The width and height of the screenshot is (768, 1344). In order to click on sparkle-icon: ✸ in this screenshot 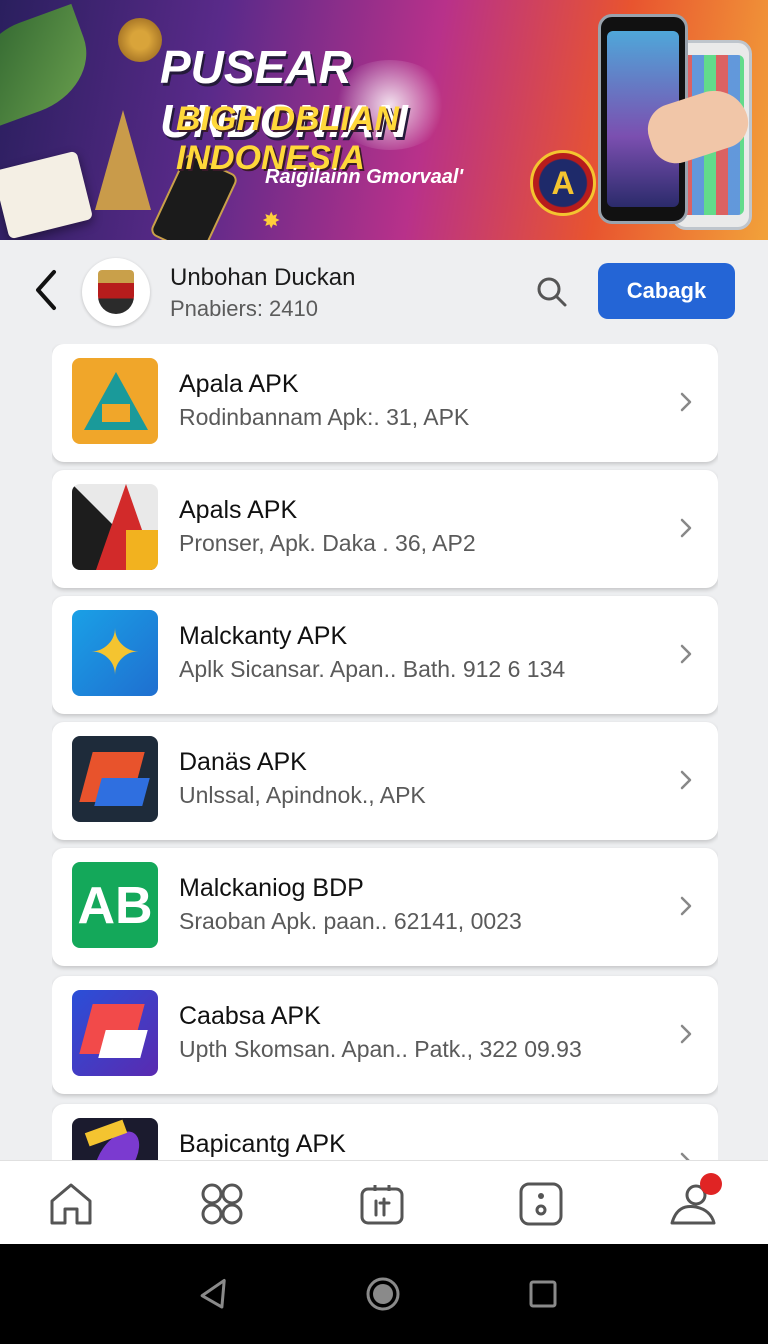, I will do `click(271, 220)`.